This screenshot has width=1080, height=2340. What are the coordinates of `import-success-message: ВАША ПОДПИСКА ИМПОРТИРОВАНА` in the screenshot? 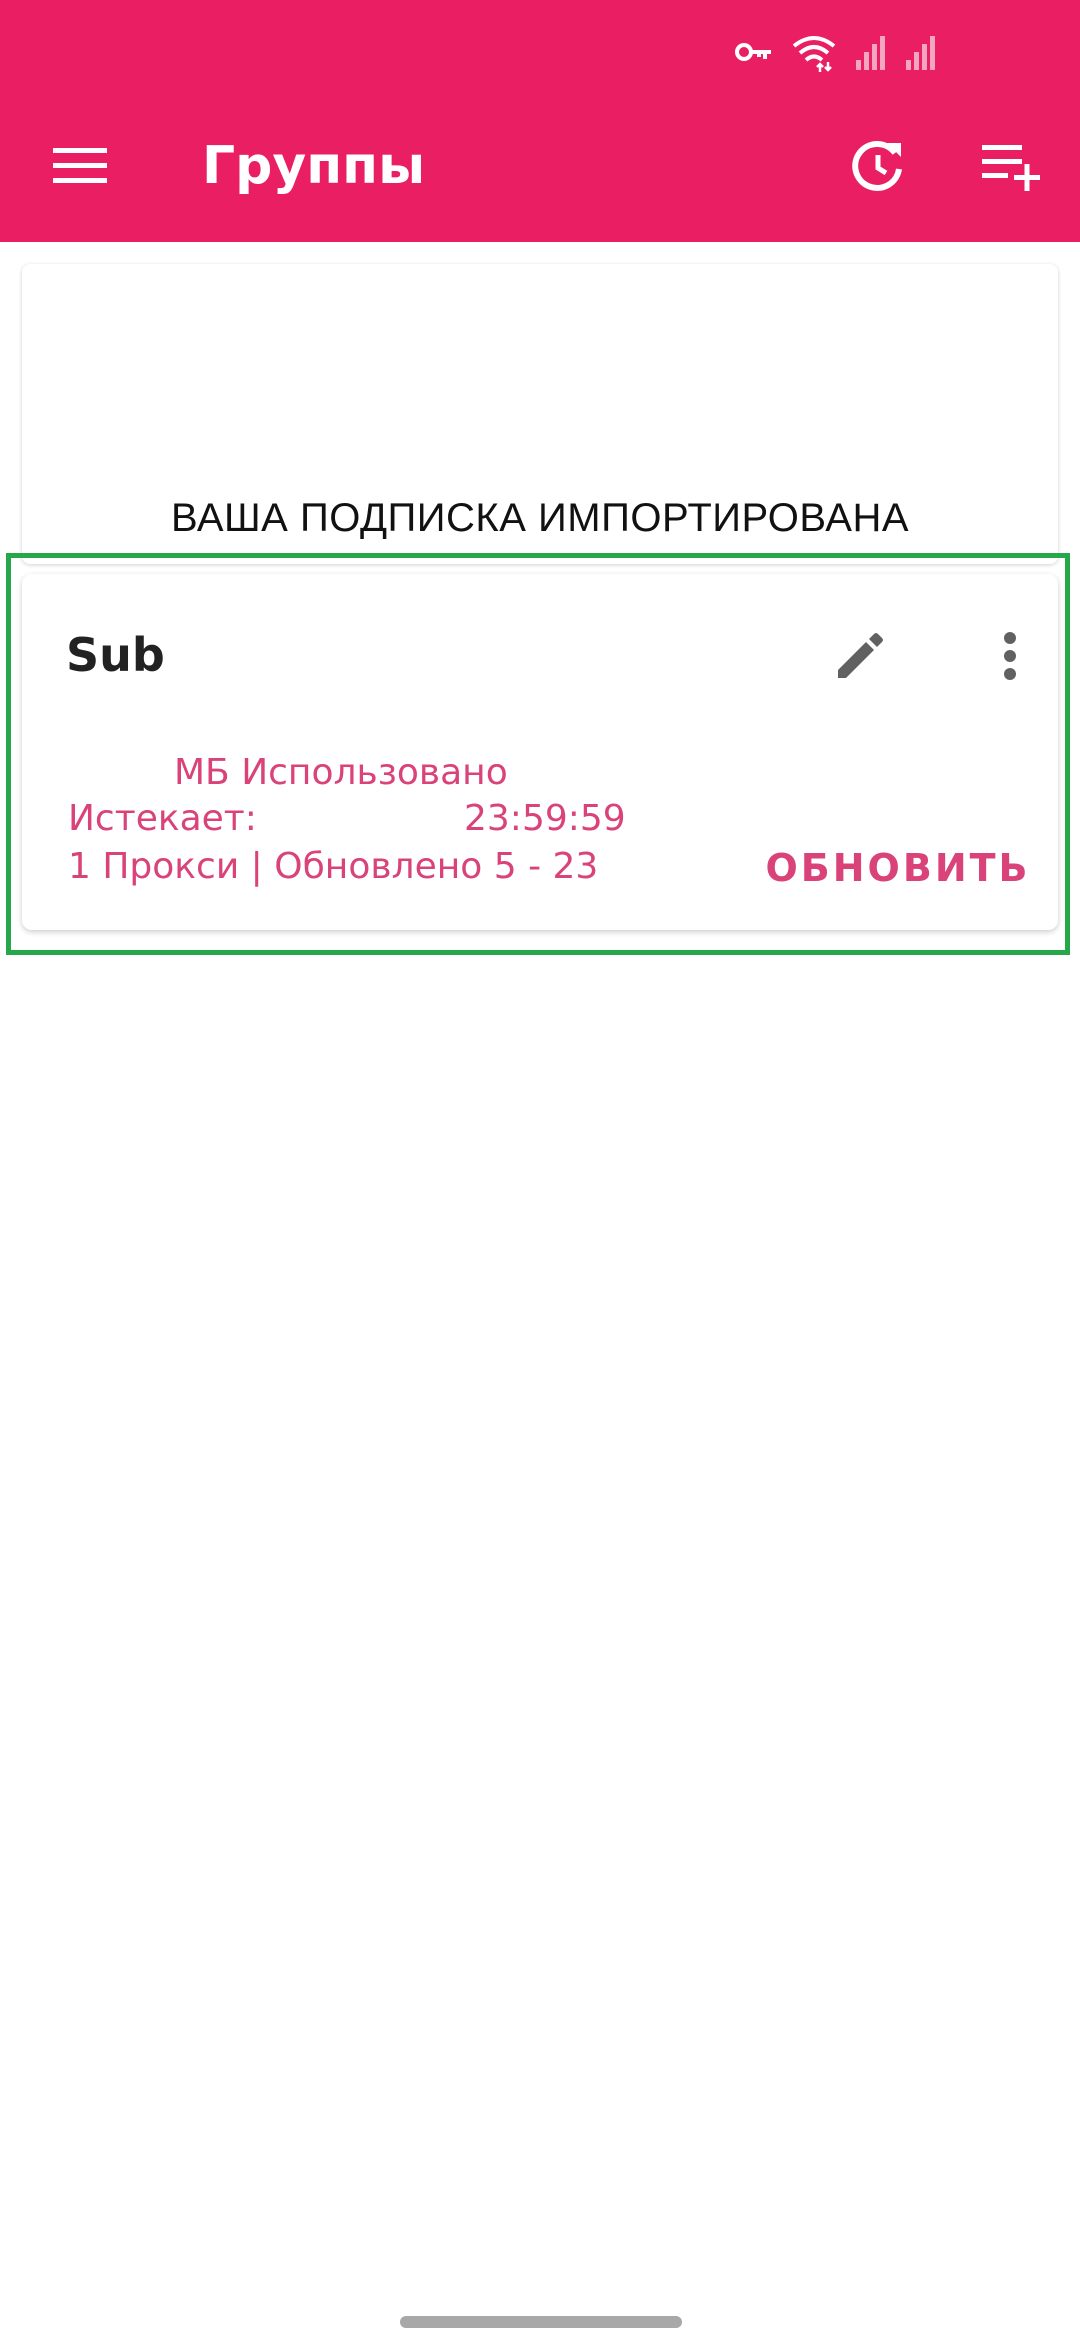 It's located at (540, 518).